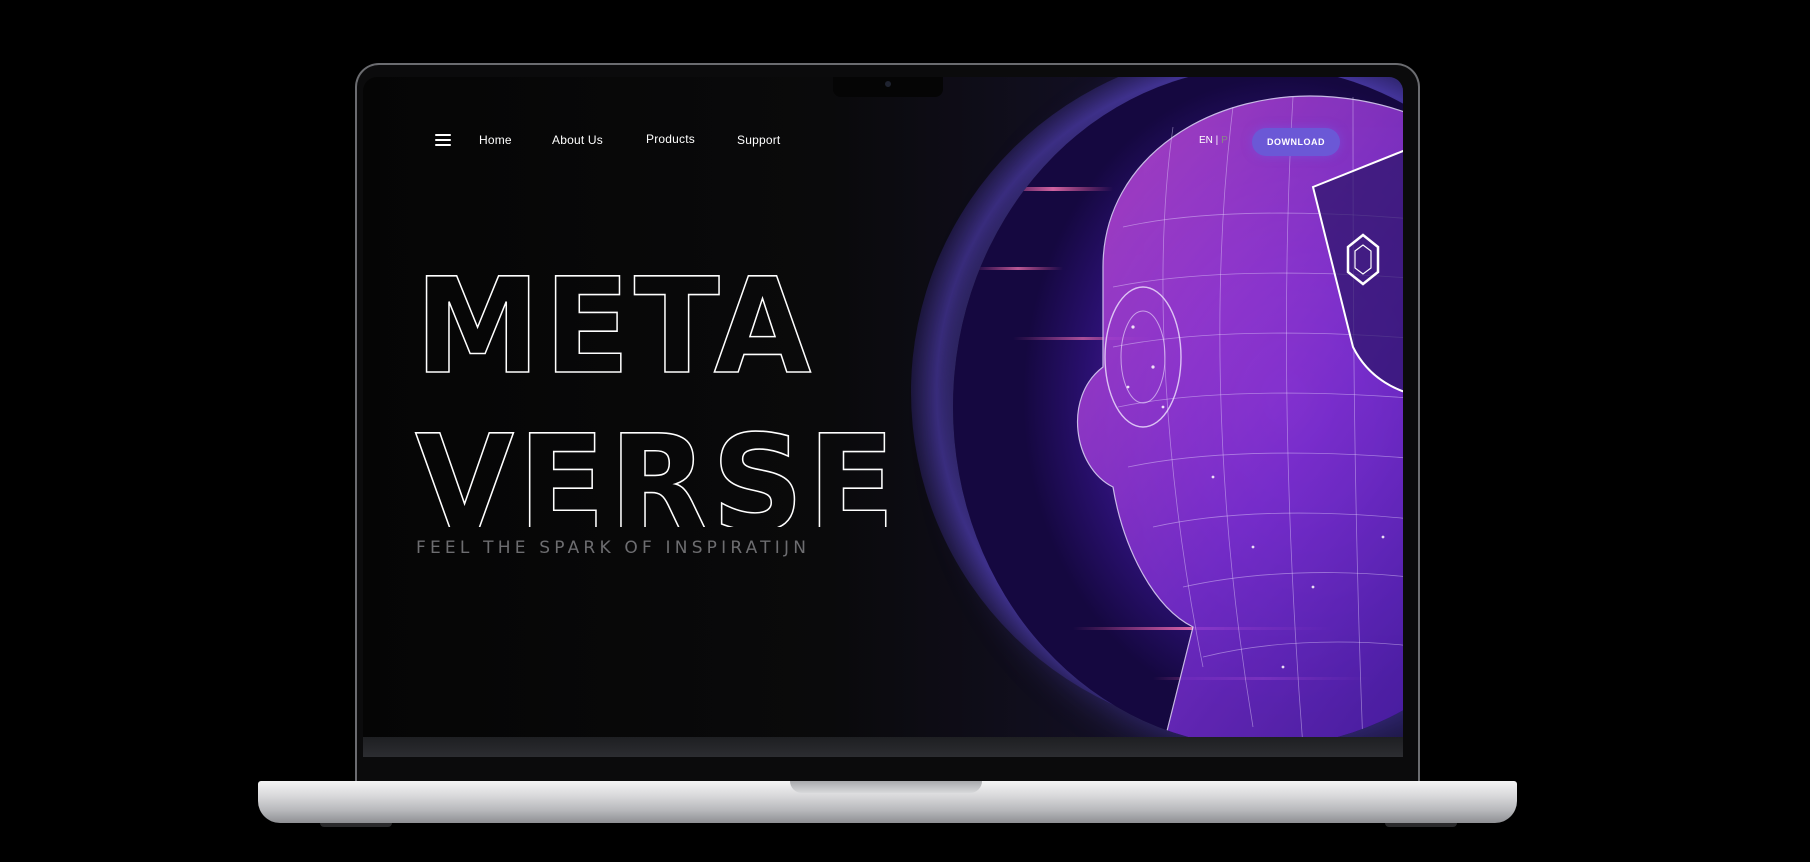 The height and width of the screenshot is (862, 1810). What do you see at coordinates (495, 140) in the screenshot?
I see `nav-link-home: Home` at bounding box center [495, 140].